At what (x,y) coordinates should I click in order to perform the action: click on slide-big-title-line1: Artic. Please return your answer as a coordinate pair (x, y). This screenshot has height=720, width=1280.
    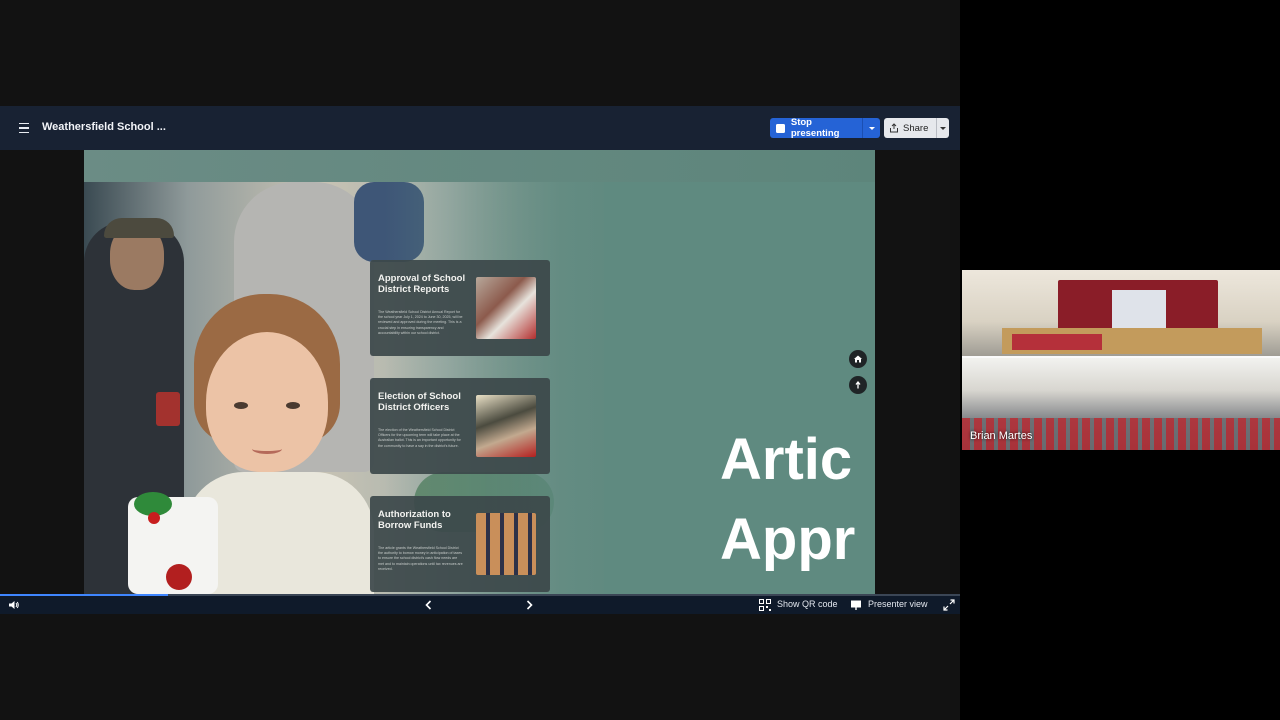
    Looking at the image, I should click on (786, 459).